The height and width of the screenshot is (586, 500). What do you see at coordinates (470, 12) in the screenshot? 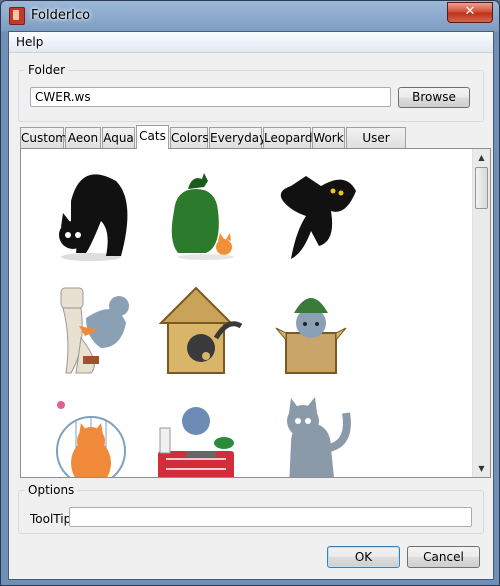
I see `close-button: ✕` at bounding box center [470, 12].